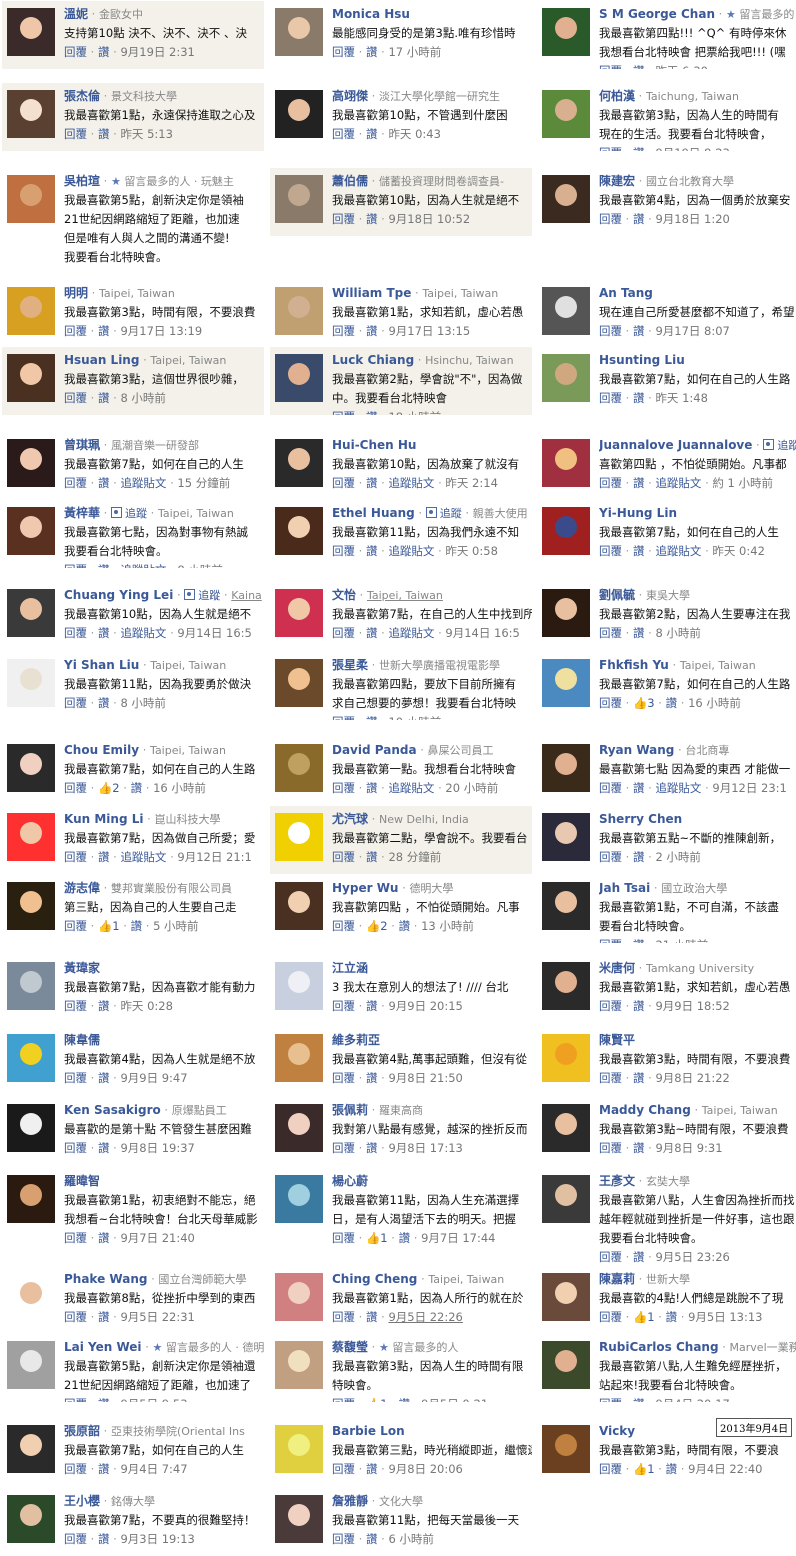  What do you see at coordinates (82, 888) in the screenshot?
I see `commenter-name: 游志偉` at bounding box center [82, 888].